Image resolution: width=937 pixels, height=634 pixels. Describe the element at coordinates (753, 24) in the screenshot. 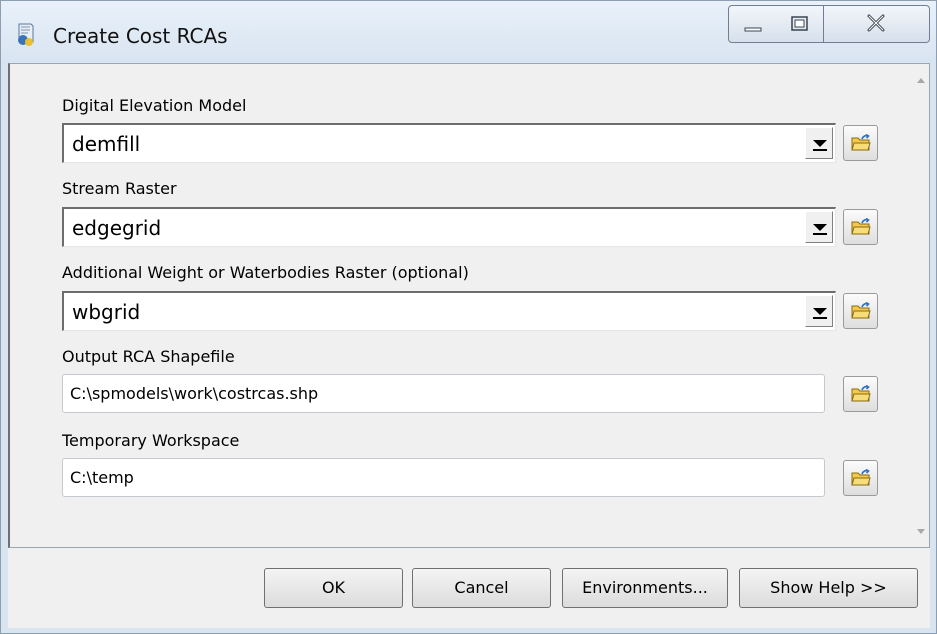

I see `minimize-button` at that location.